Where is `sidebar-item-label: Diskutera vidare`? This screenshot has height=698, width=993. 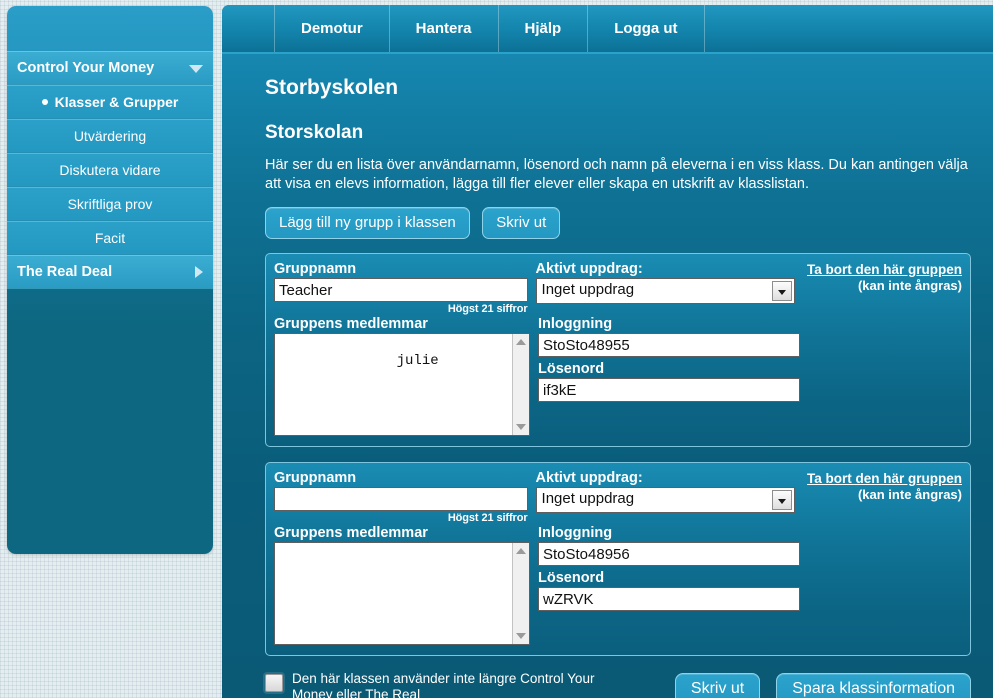 sidebar-item-label: Diskutera vidare is located at coordinates (110, 170).